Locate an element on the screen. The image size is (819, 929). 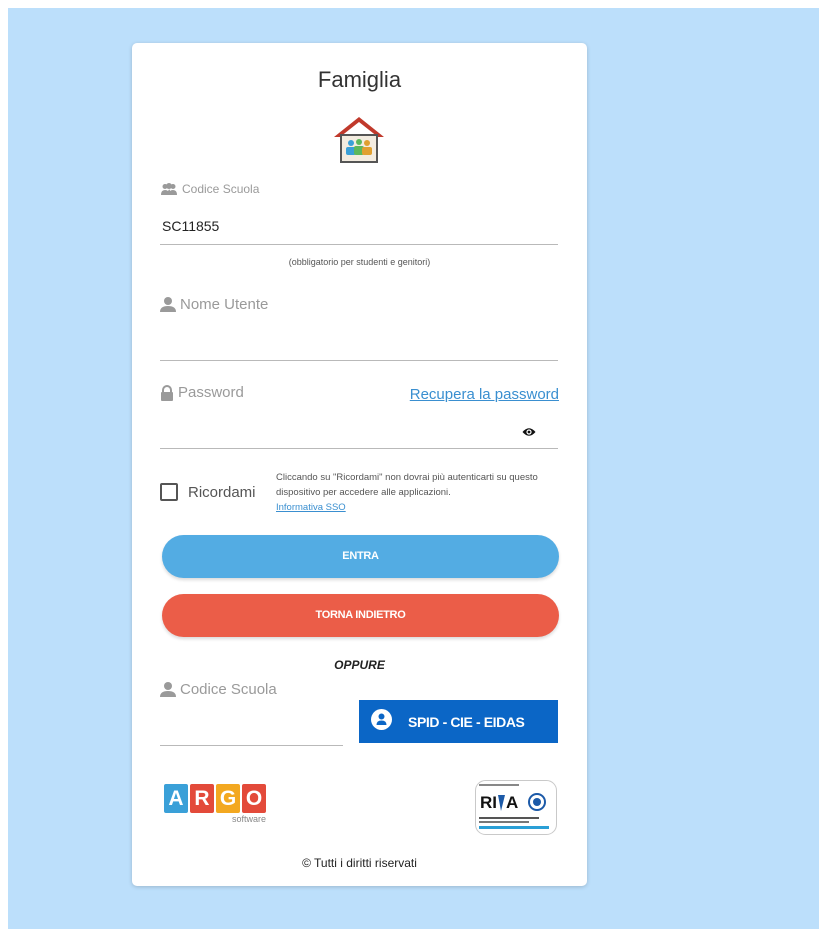
rina-certification-logo: RI A is located at coordinates (516, 807).